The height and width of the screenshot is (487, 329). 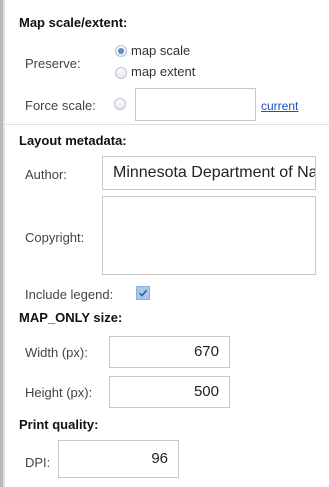 I want to click on preserve-label: Preserve:, so click(x=53, y=63).